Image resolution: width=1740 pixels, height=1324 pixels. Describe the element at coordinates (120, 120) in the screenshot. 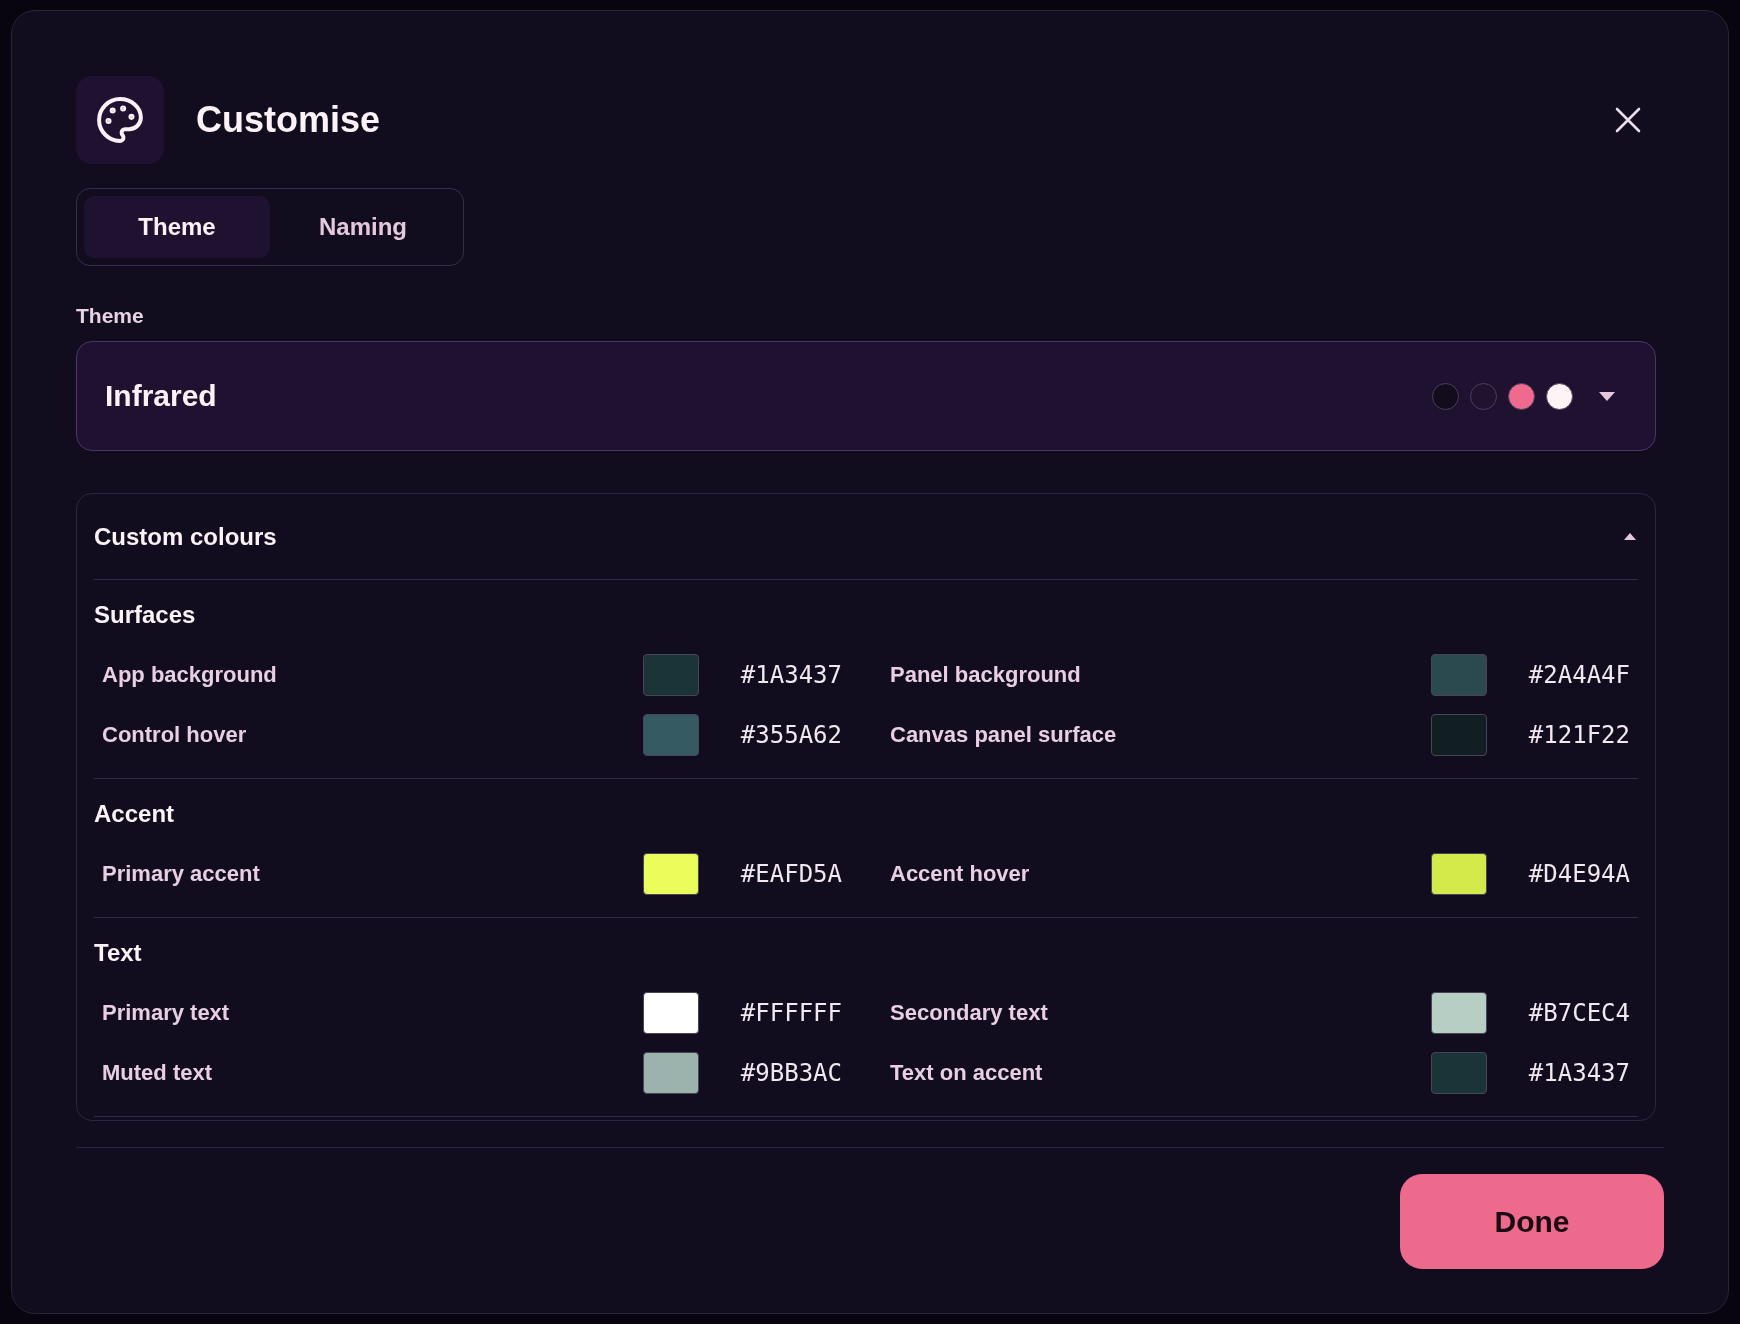

I see `palette-icon` at that location.